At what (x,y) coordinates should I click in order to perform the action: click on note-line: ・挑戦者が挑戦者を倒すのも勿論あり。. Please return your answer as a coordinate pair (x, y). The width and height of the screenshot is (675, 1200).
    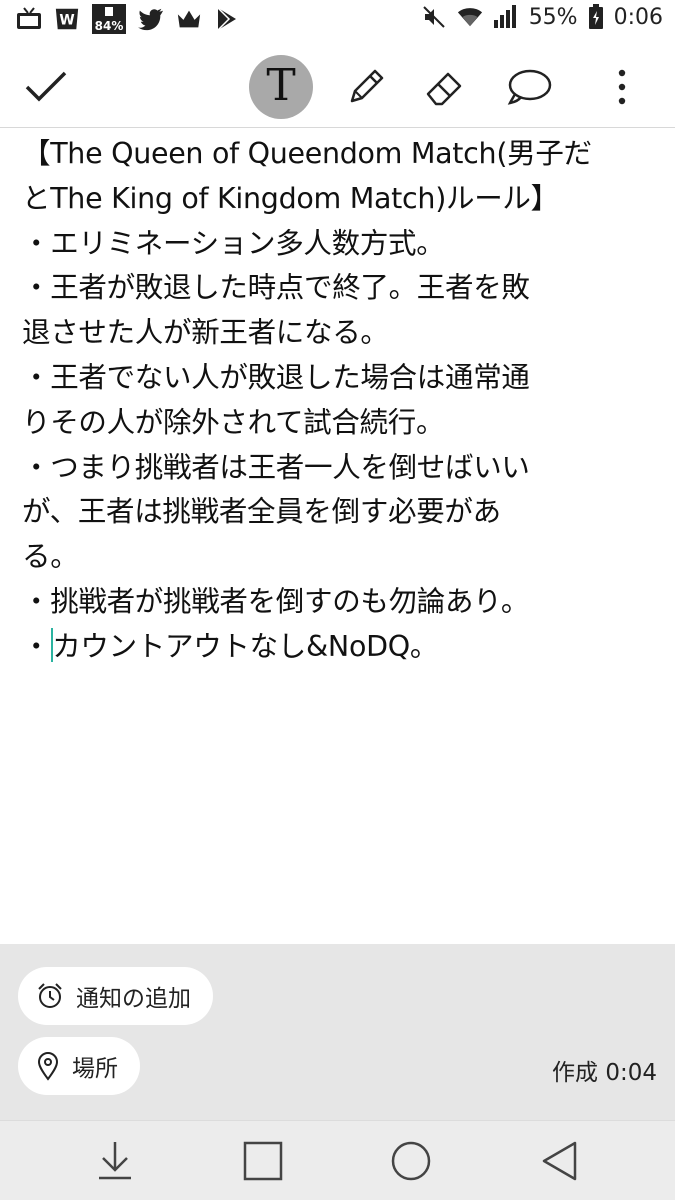
    Looking at the image, I should click on (276, 601).